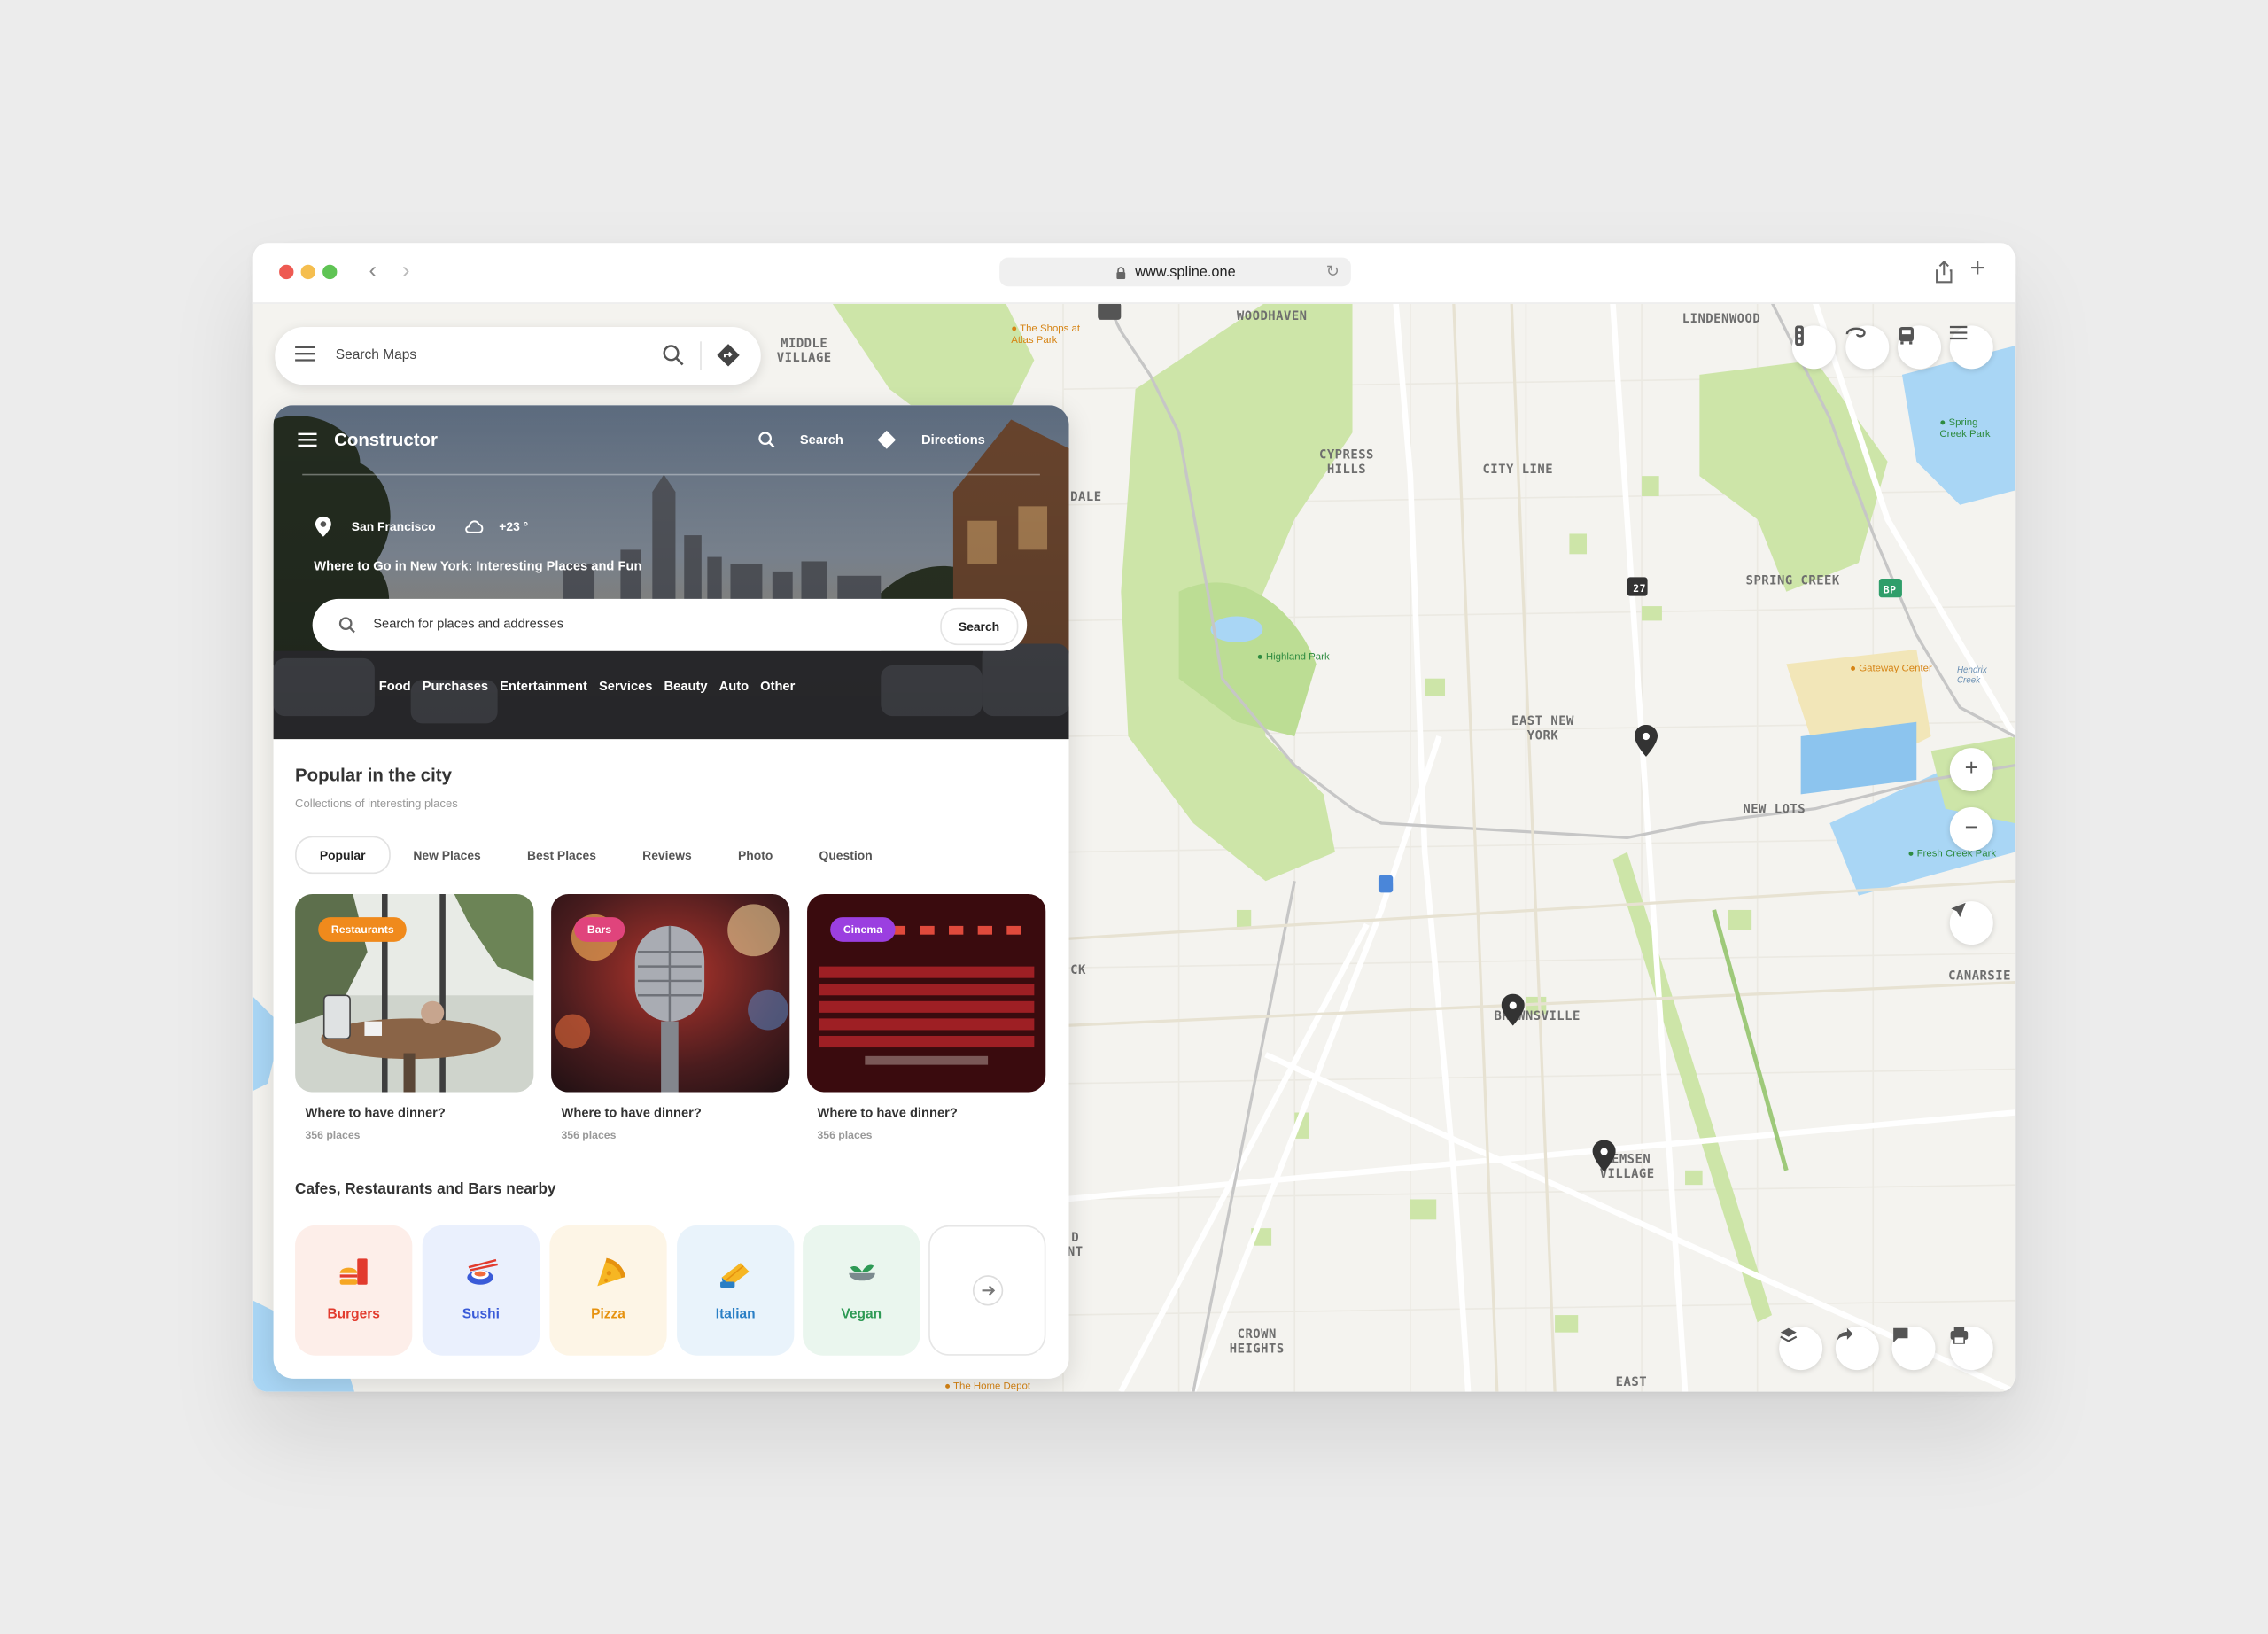 Image resolution: width=2268 pixels, height=1634 pixels. I want to click on nearby-more-button, so click(987, 1290).